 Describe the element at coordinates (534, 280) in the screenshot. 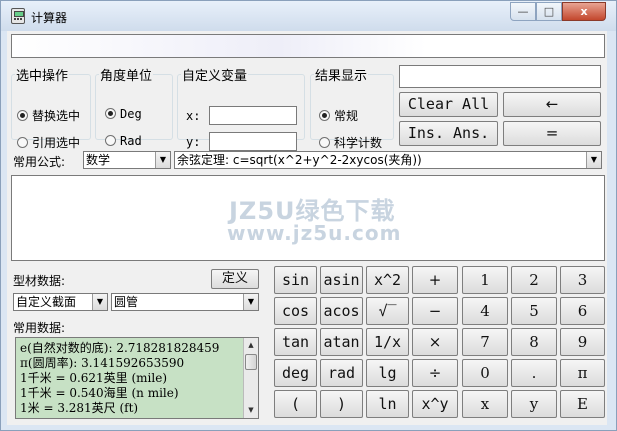

I see `digit-2-button: 2` at that location.